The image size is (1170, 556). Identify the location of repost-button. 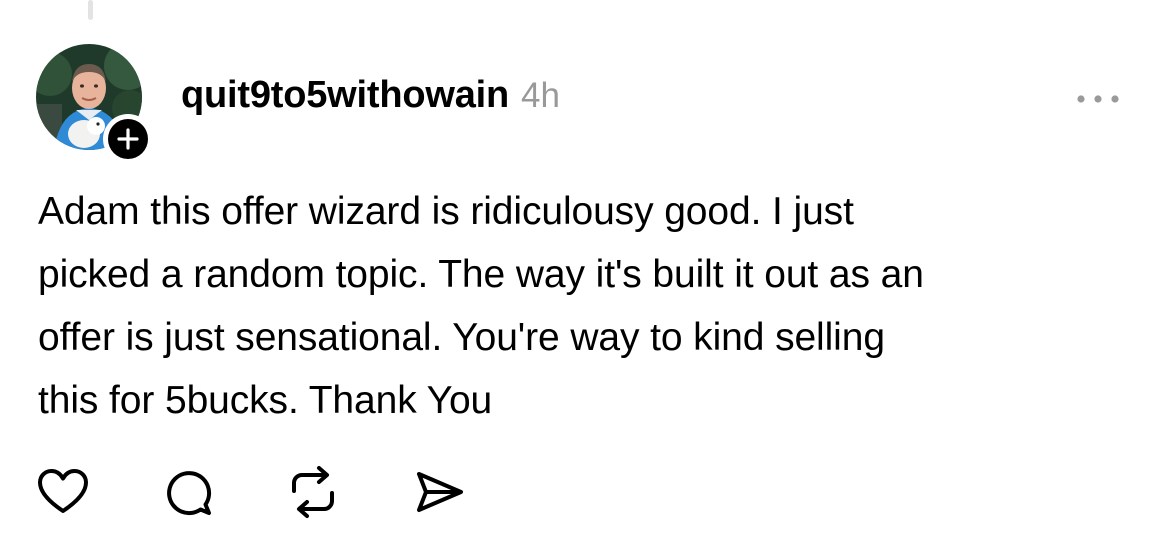
(313, 492).